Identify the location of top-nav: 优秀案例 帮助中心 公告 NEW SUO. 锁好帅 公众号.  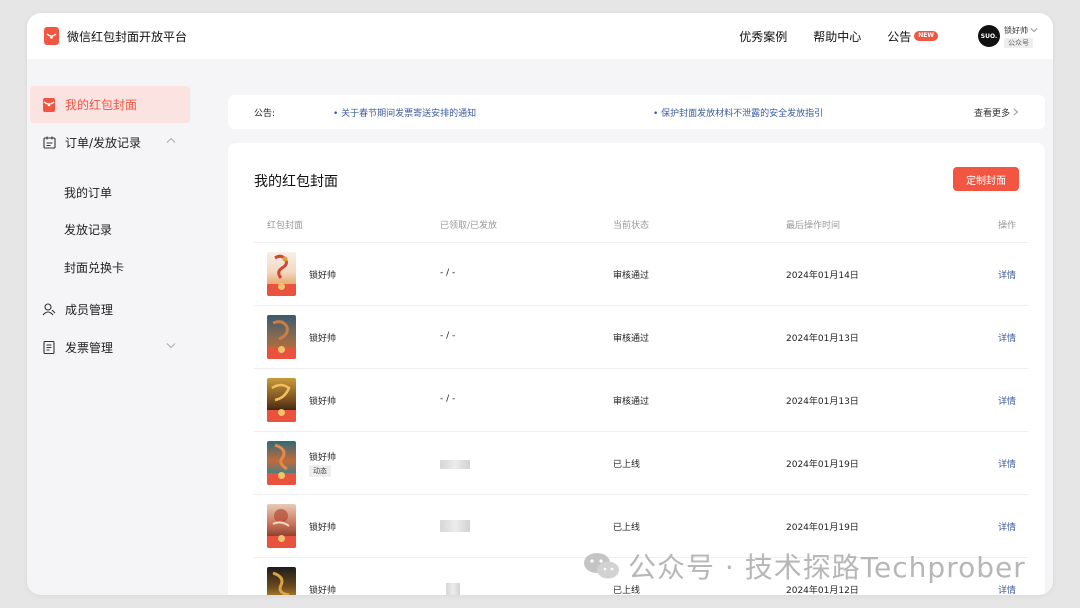
(896, 36).